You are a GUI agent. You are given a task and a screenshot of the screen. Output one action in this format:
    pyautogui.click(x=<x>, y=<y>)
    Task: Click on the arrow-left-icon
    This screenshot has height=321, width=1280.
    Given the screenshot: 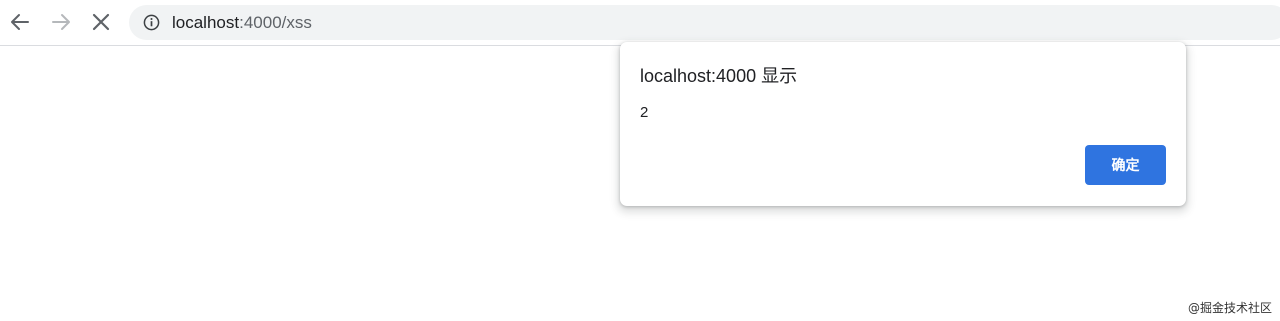 What is the action you would take?
    pyautogui.click(x=20, y=22)
    